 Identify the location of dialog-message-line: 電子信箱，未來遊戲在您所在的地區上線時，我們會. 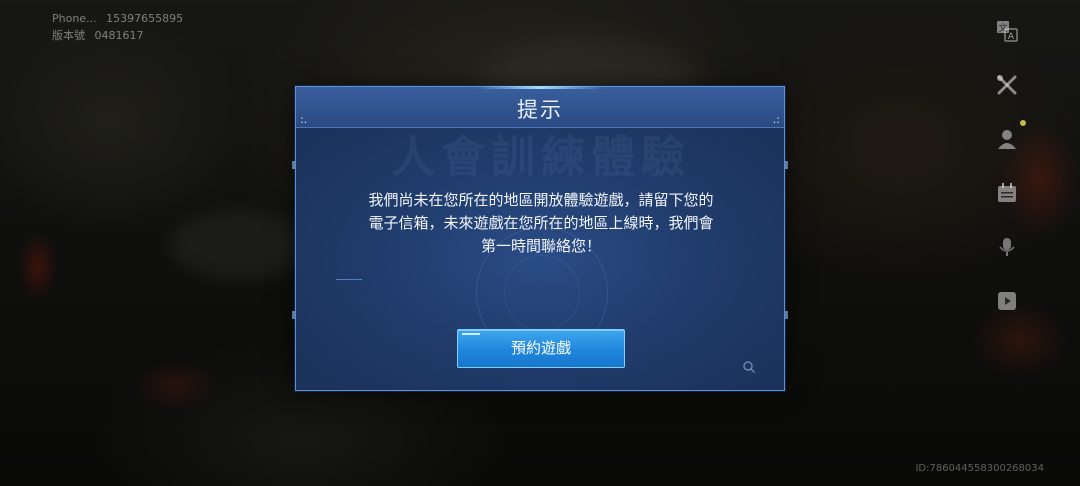
(541, 223).